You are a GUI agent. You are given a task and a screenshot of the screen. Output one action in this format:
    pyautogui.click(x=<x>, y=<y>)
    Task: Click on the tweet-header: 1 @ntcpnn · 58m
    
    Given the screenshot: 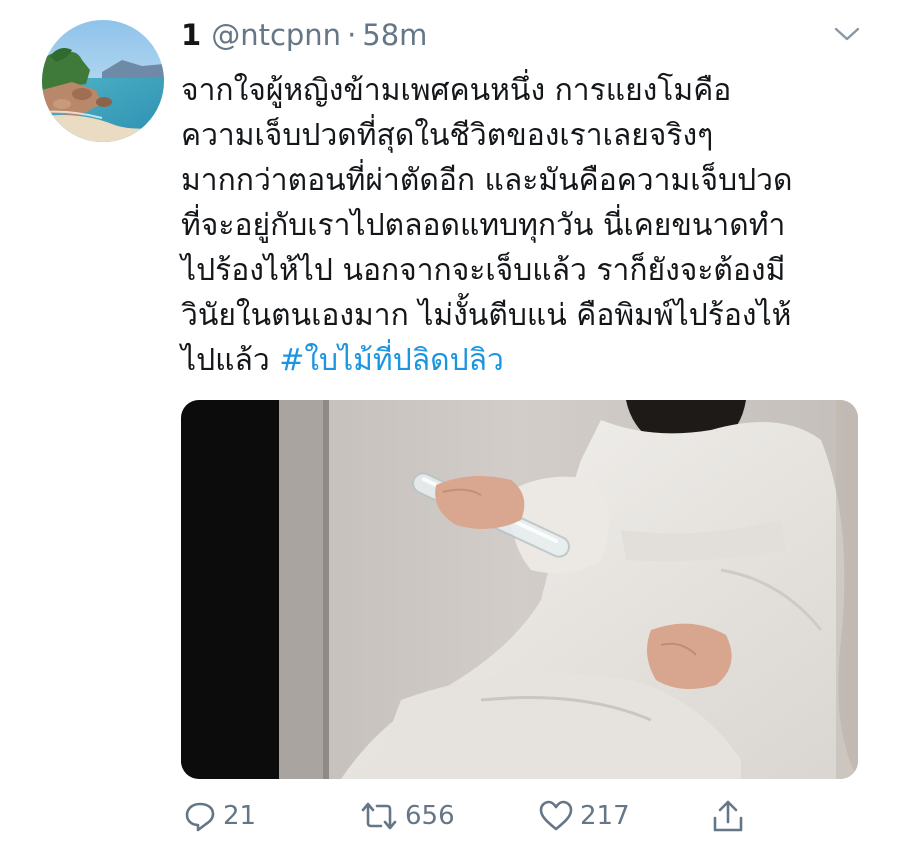 What is the action you would take?
    pyautogui.click(x=304, y=38)
    